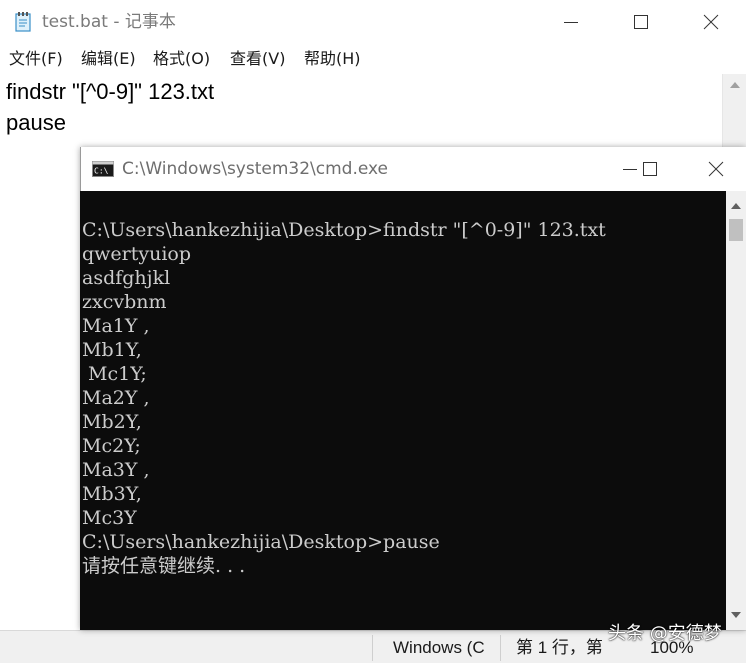  What do you see at coordinates (736, 410) in the screenshot?
I see `cmd-vertical-scrollbar` at bounding box center [736, 410].